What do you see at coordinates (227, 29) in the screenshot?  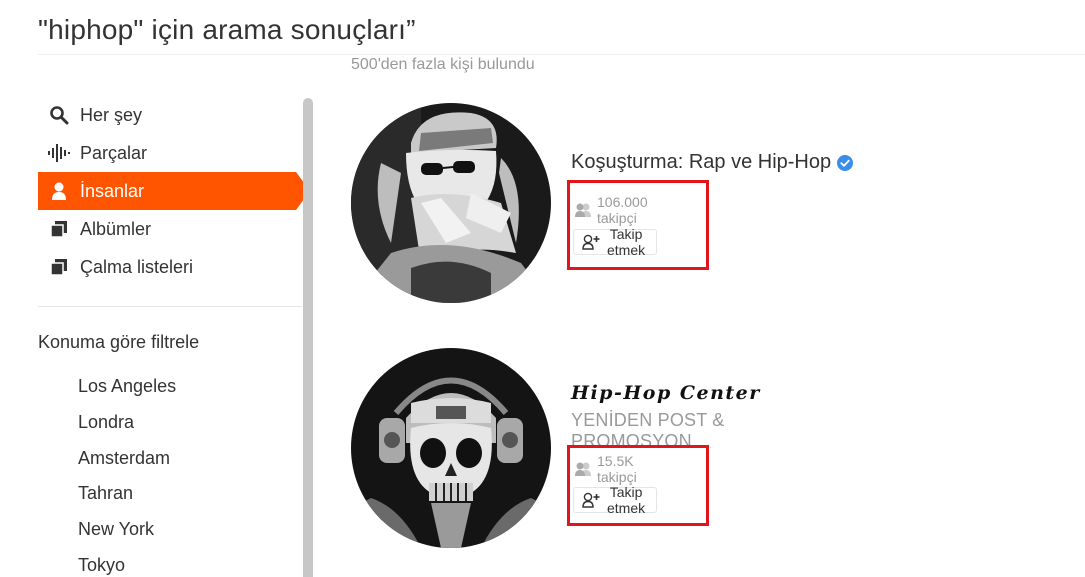 I see `page-title: "hiphop" için arama sonuçları”` at bounding box center [227, 29].